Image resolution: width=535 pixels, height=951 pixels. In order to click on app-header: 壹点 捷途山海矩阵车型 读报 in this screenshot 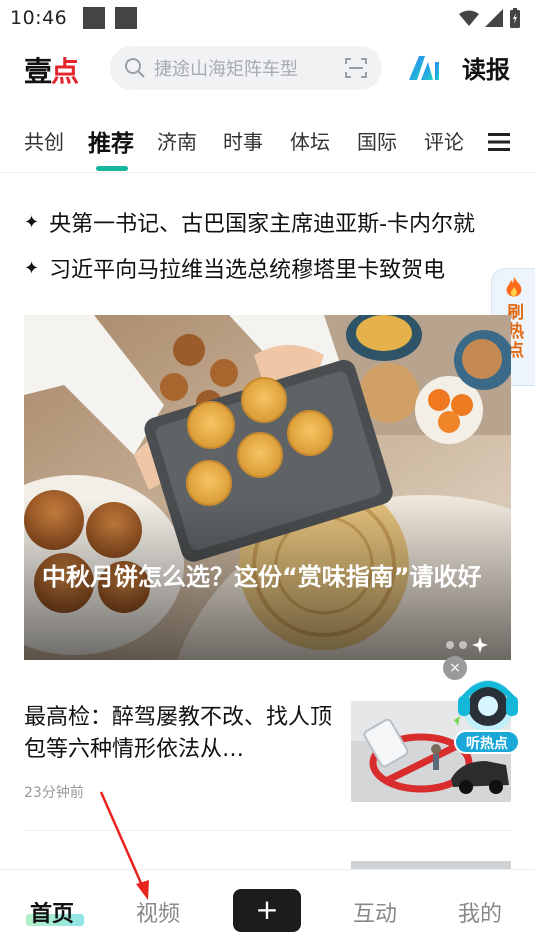, I will do `click(267, 69)`.